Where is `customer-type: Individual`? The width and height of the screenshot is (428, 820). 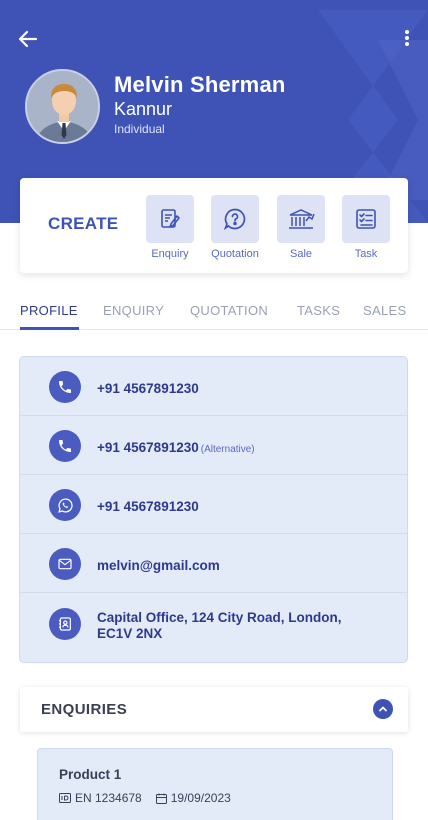 customer-type: Individual is located at coordinates (139, 129).